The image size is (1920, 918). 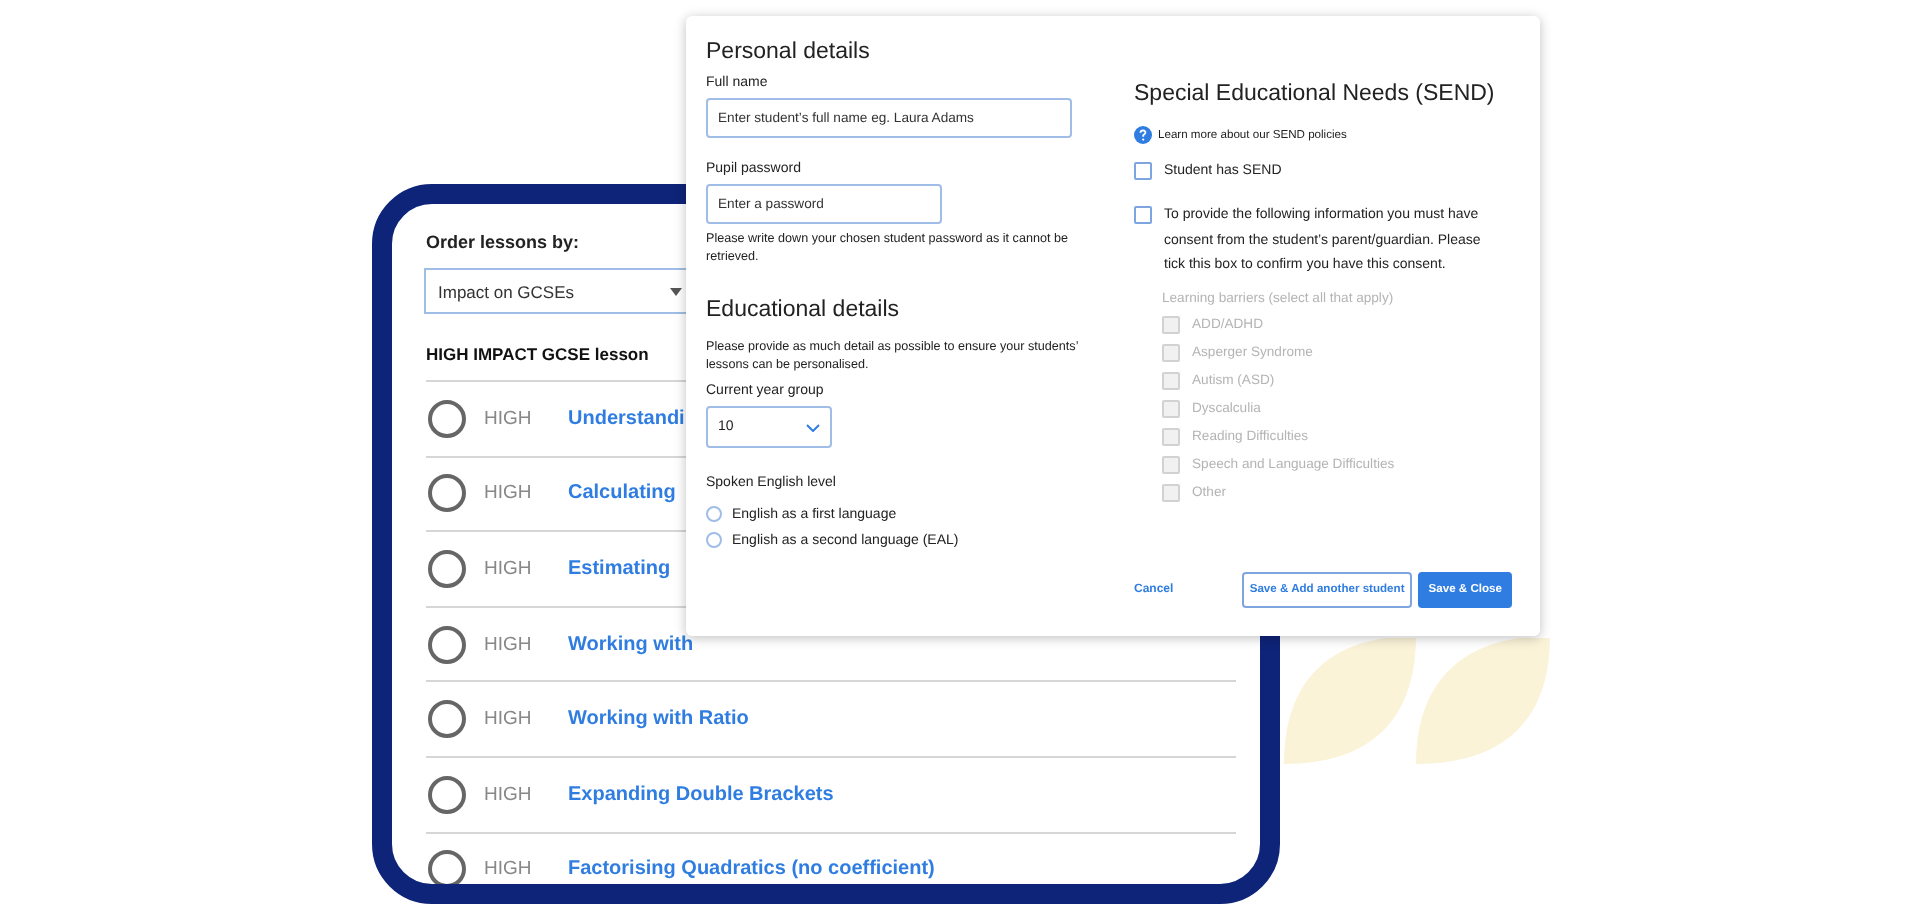 What do you see at coordinates (503, 242) in the screenshot?
I see `sort-label: Order lessons by:` at bounding box center [503, 242].